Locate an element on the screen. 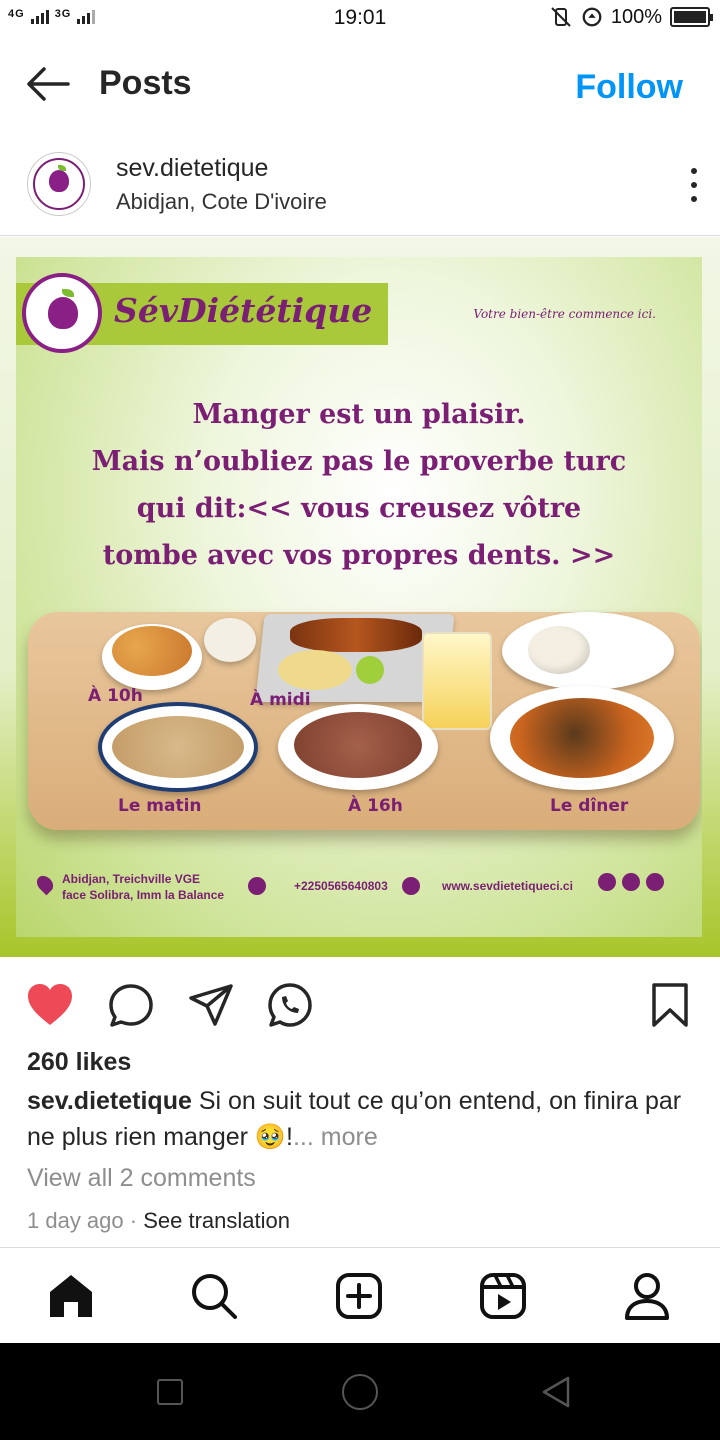 The width and height of the screenshot is (720, 1440). post-meta: 1 day ago · See translation is located at coordinates (158, 1221).